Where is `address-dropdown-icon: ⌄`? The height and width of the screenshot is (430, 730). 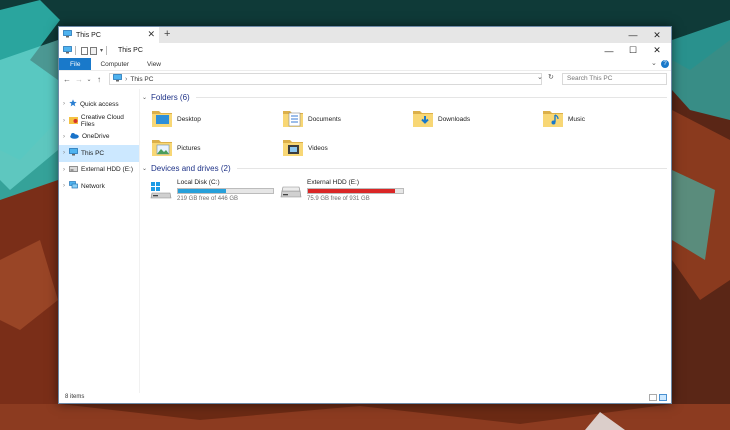
address-dropdown-icon: ⌄ is located at coordinates (540, 77).